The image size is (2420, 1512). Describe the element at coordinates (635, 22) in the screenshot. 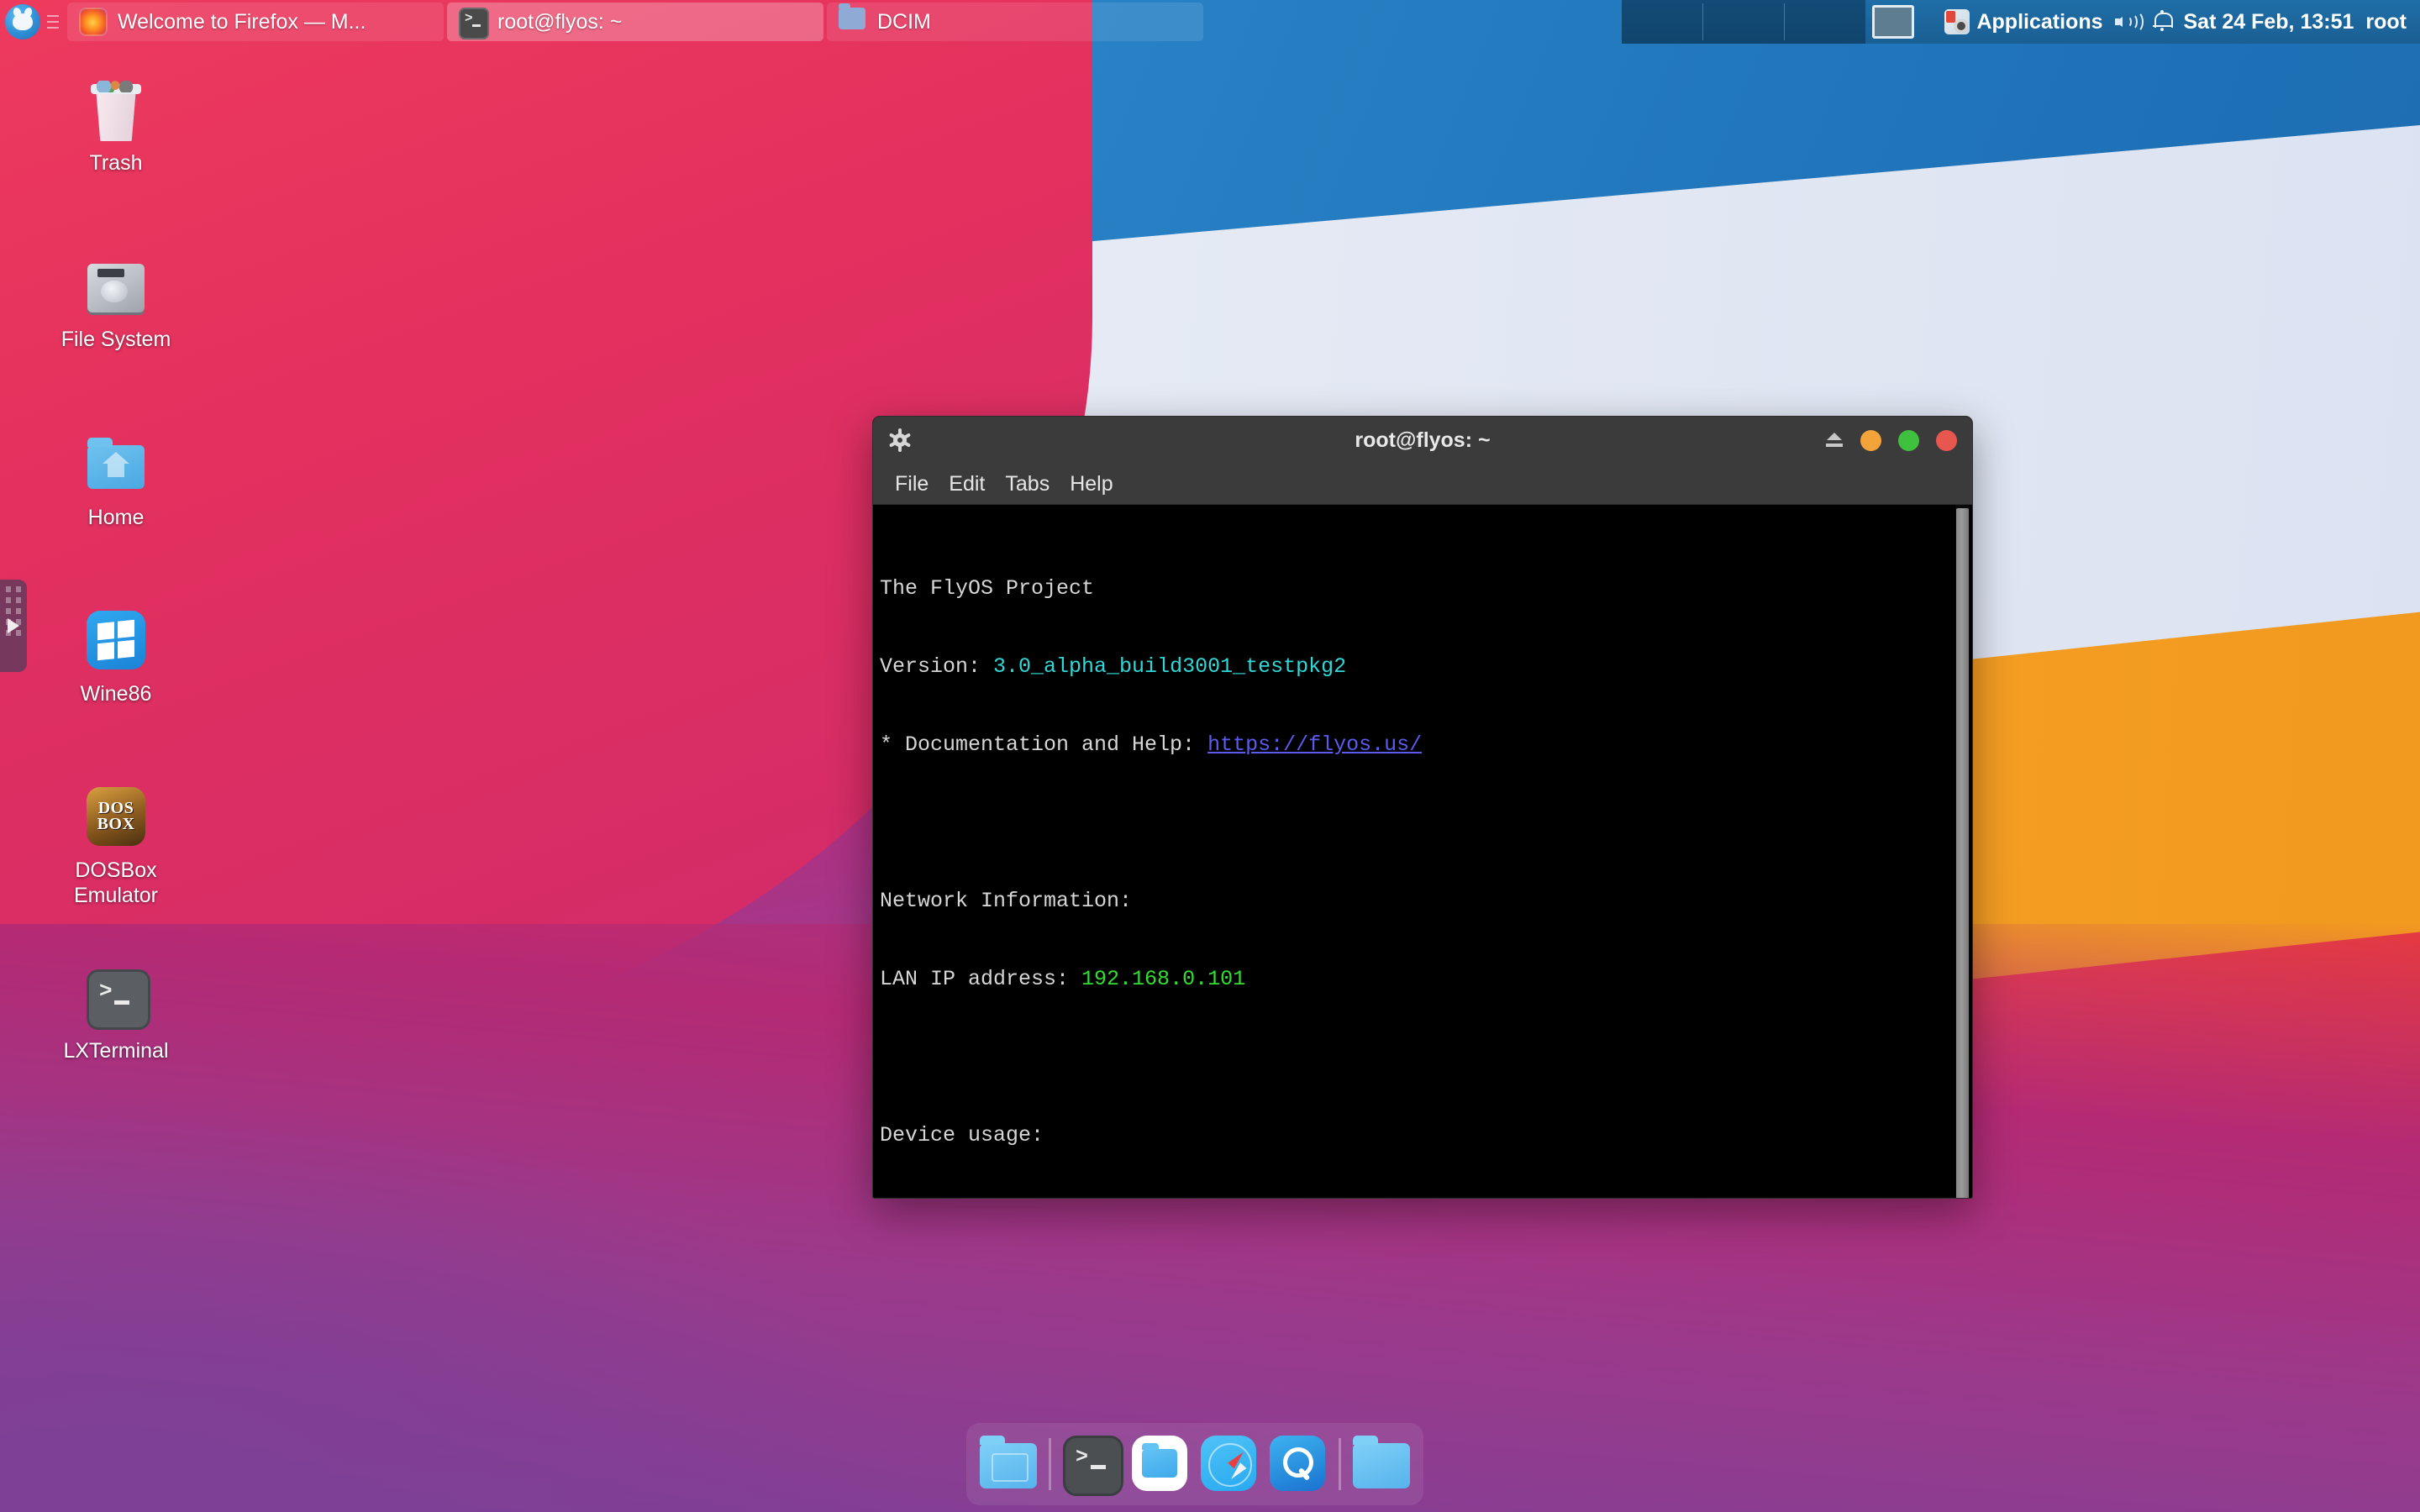

I see `task-button-terminal: root@flyos: ~` at that location.